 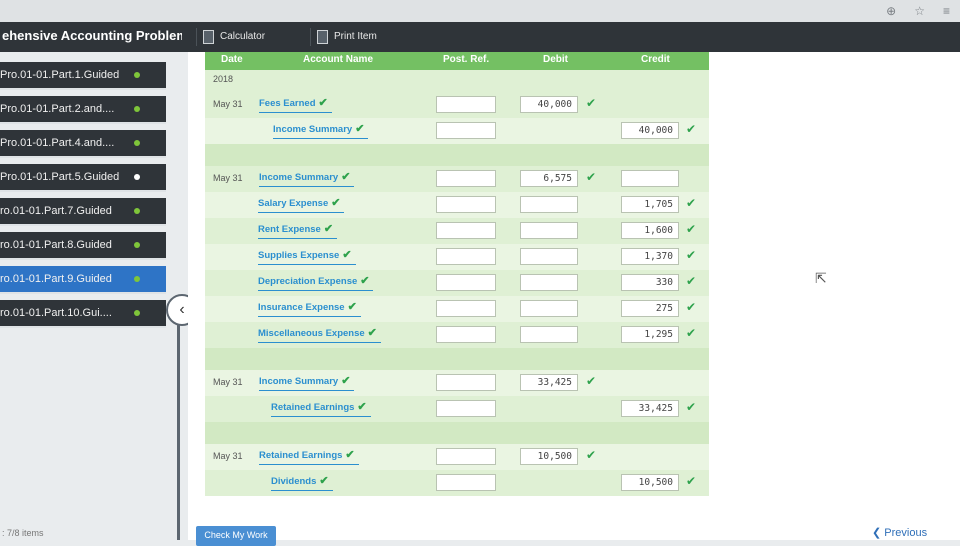 I want to click on credit-input: 1,370, so click(x=650, y=256).